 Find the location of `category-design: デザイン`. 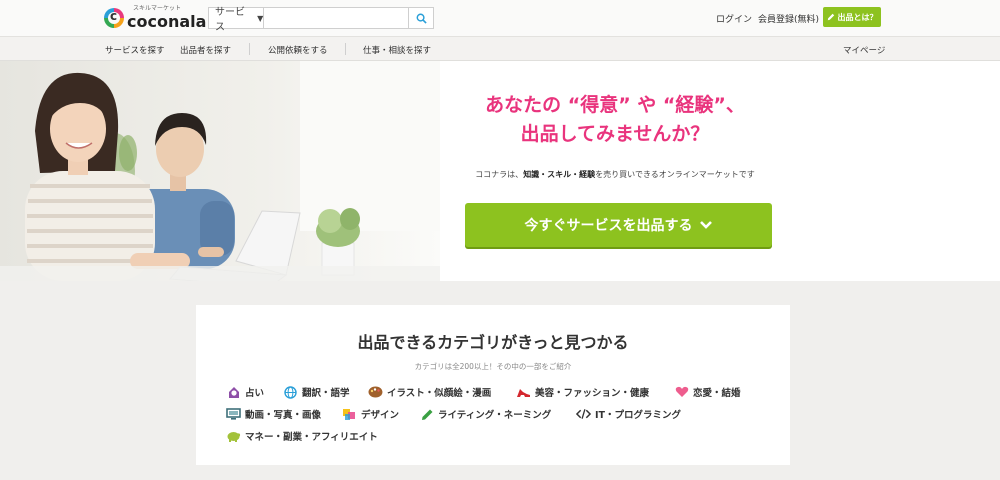

category-design: デザイン is located at coordinates (370, 414).